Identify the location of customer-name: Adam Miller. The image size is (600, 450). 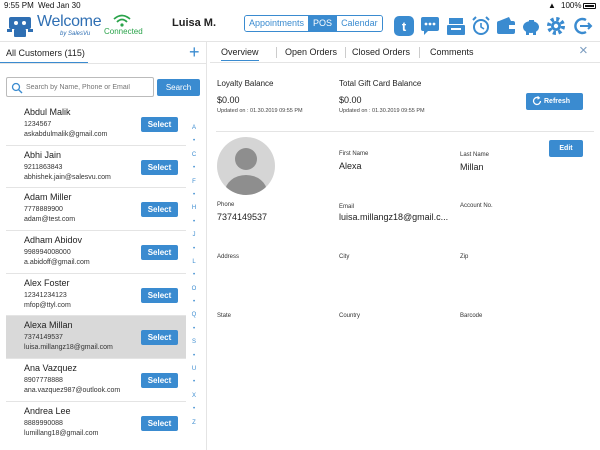
(48, 197).